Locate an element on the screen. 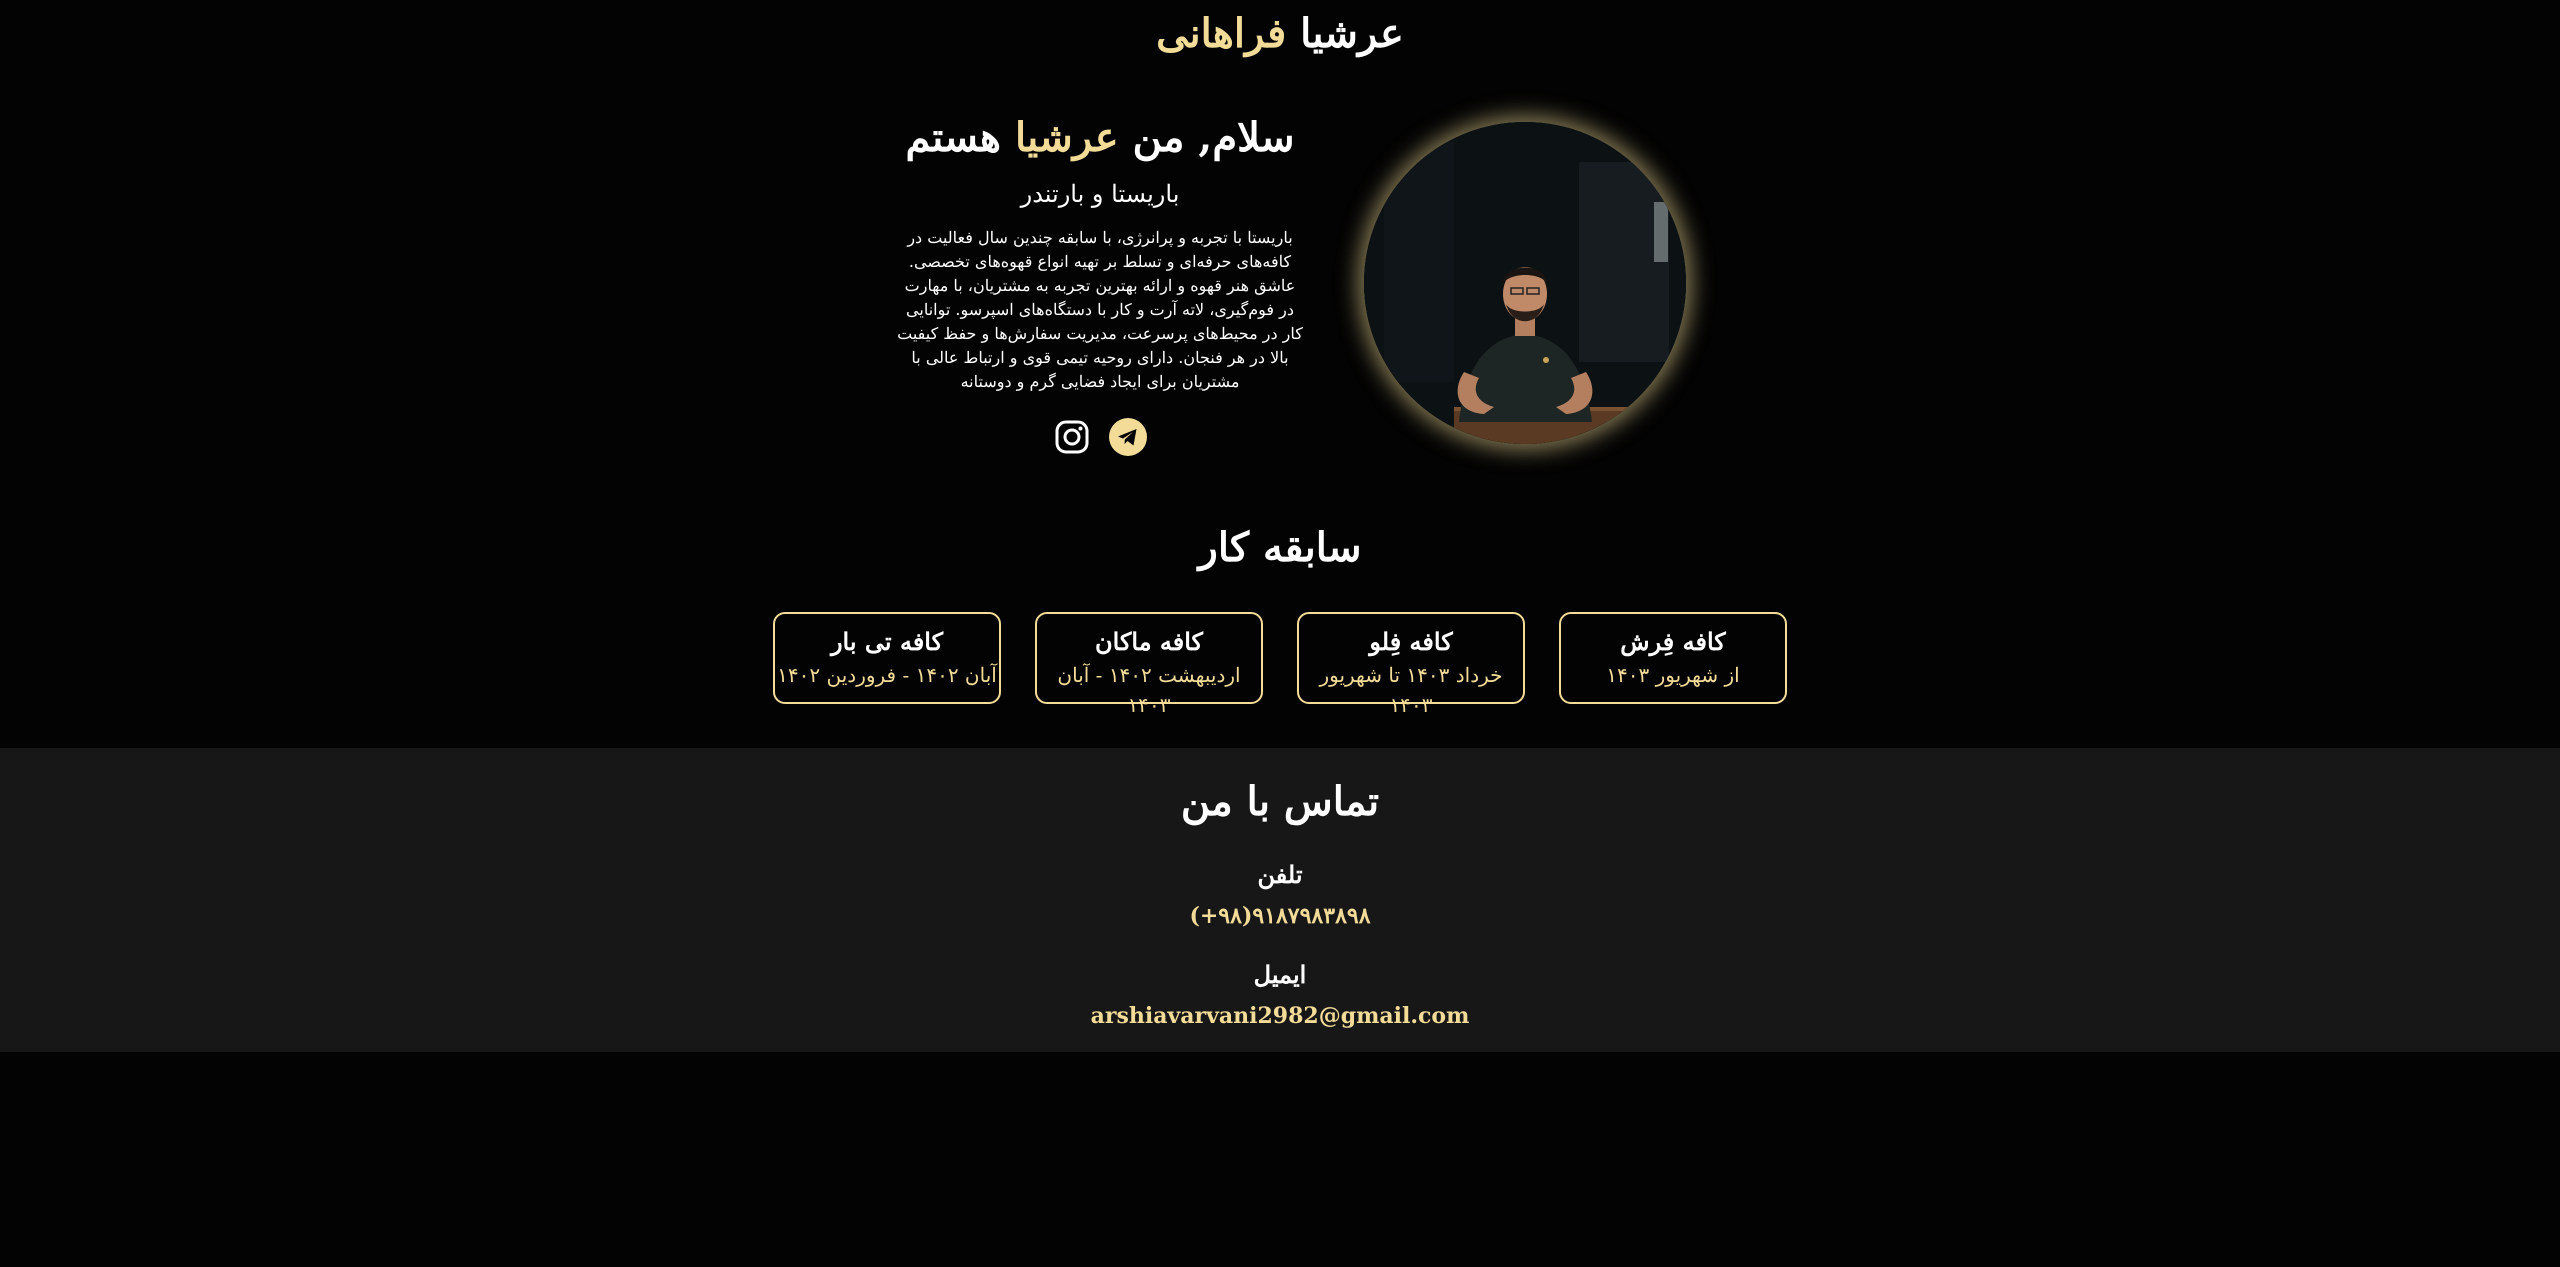 The image size is (2560, 1267). greeting-suffix: هستم is located at coordinates (953, 137).